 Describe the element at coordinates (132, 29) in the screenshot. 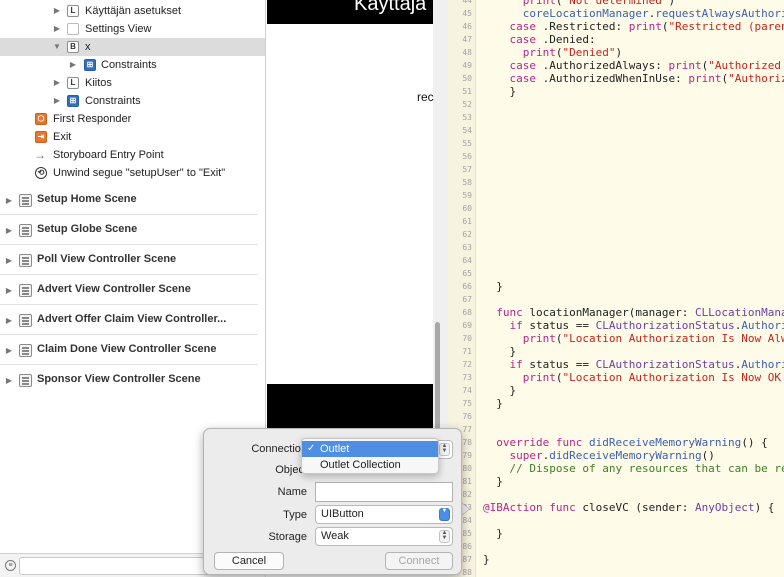

I see `outline-row-settings-view: ▶ Settings View` at that location.